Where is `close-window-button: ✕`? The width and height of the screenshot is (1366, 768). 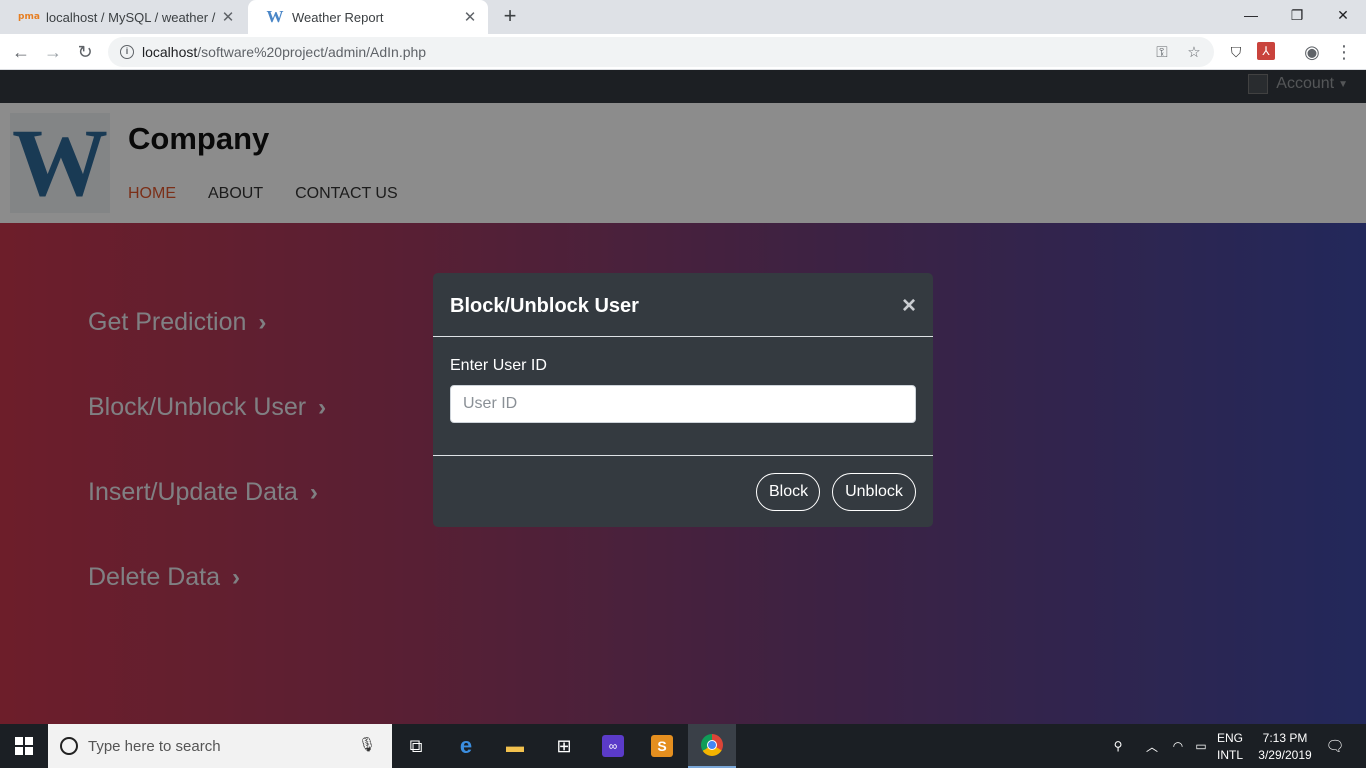
close-window-button: ✕ is located at coordinates (1343, 15).